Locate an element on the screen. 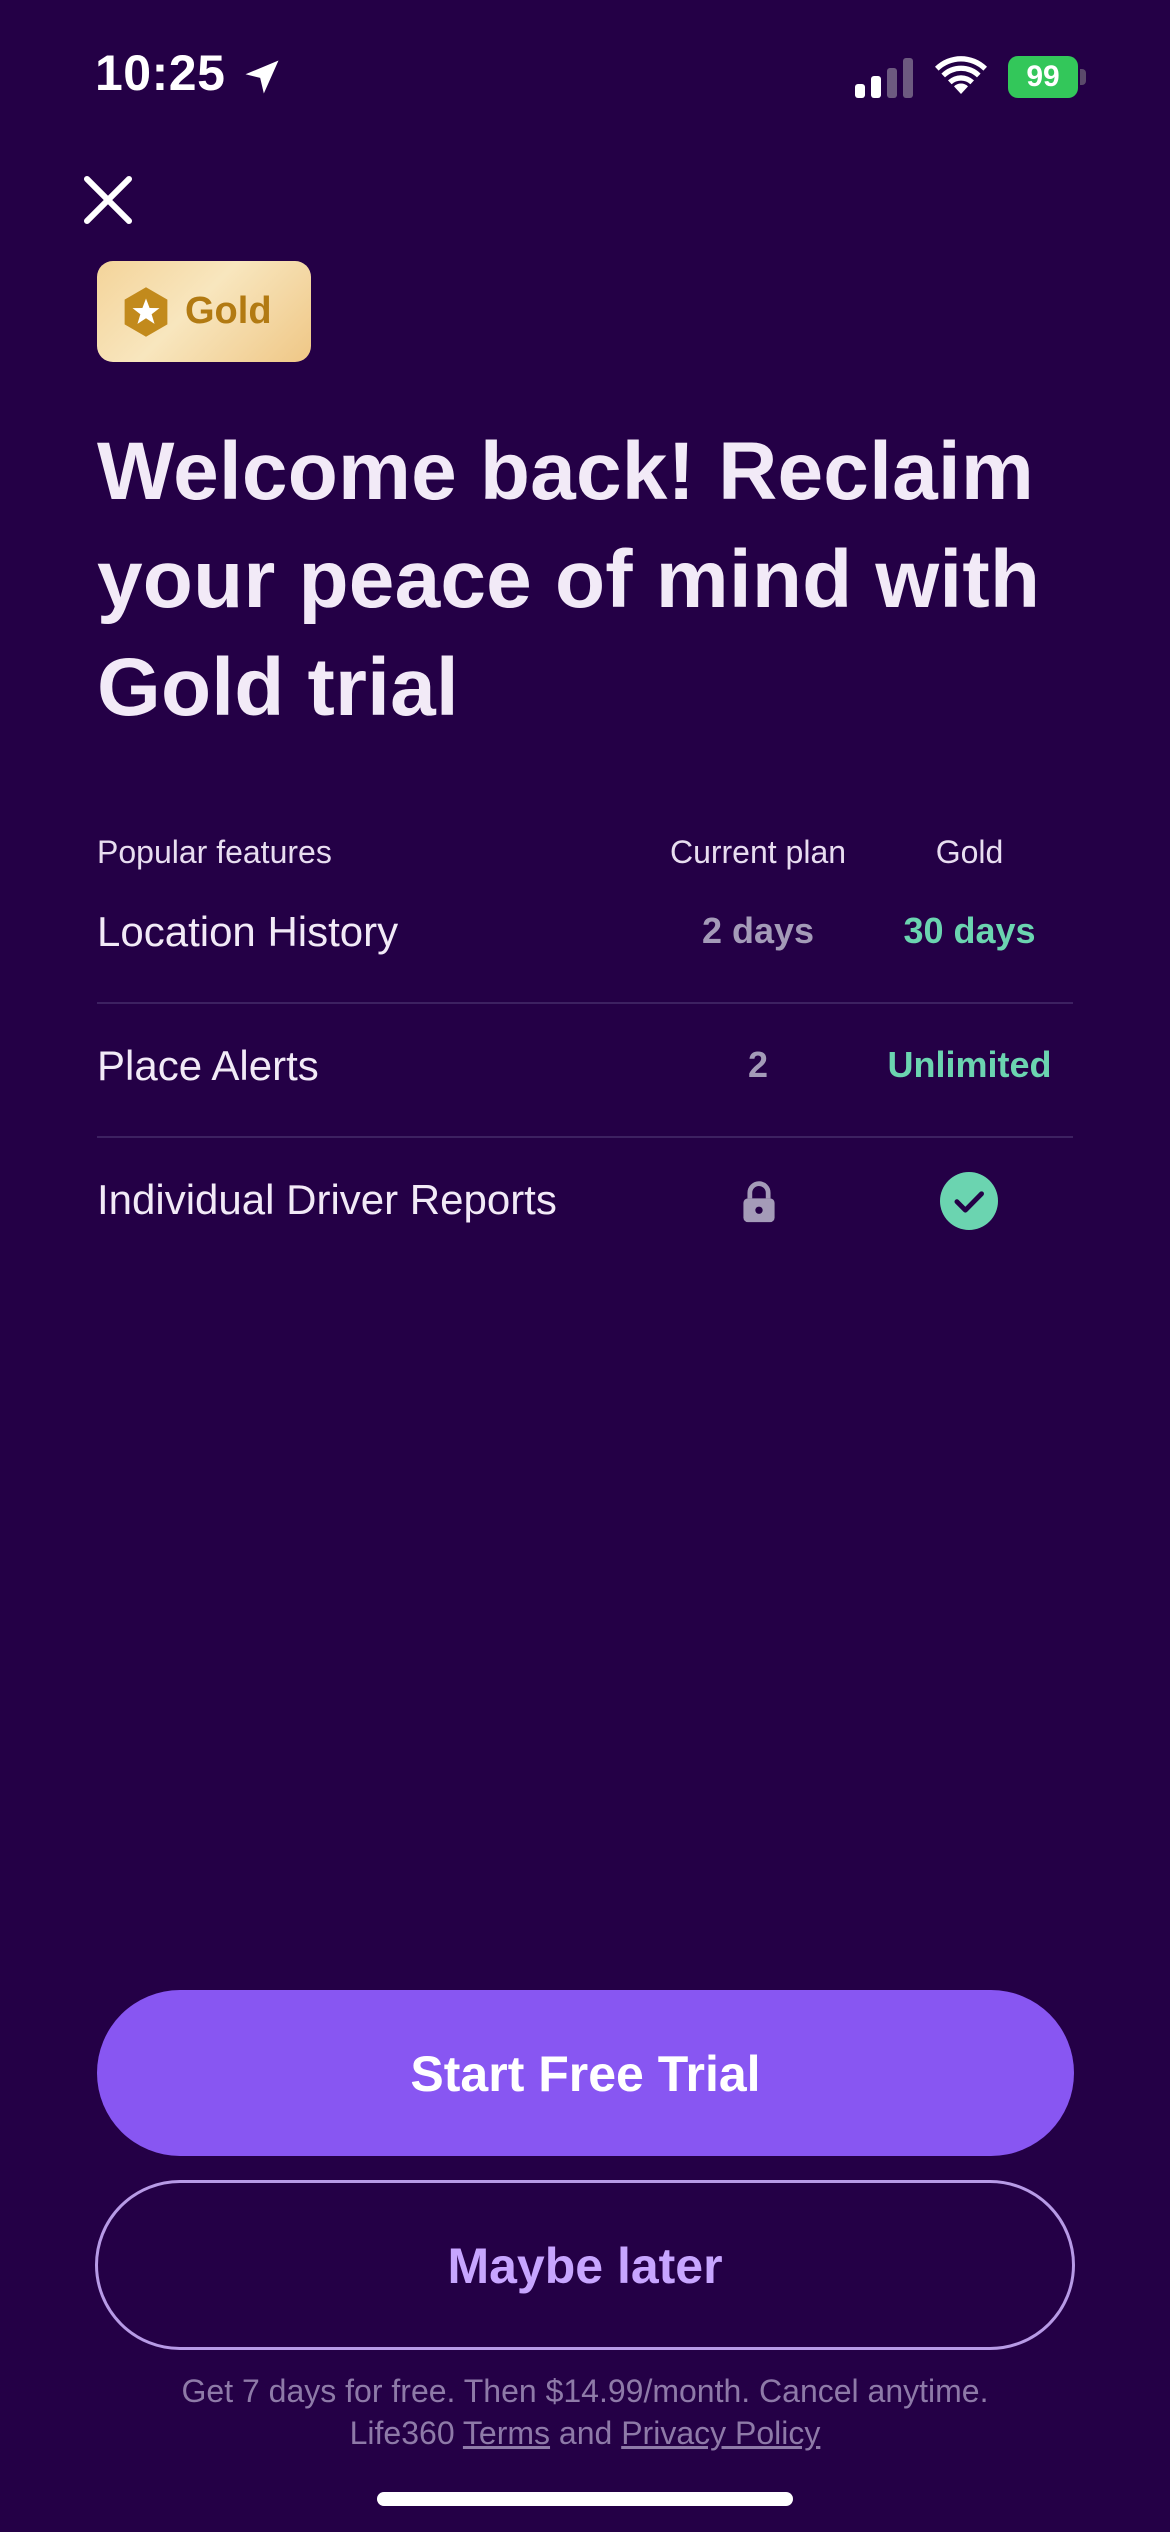 This screenshot has height=2532, width=1170. status-bar: 10:25 99 is located at coordinates (585, 75).